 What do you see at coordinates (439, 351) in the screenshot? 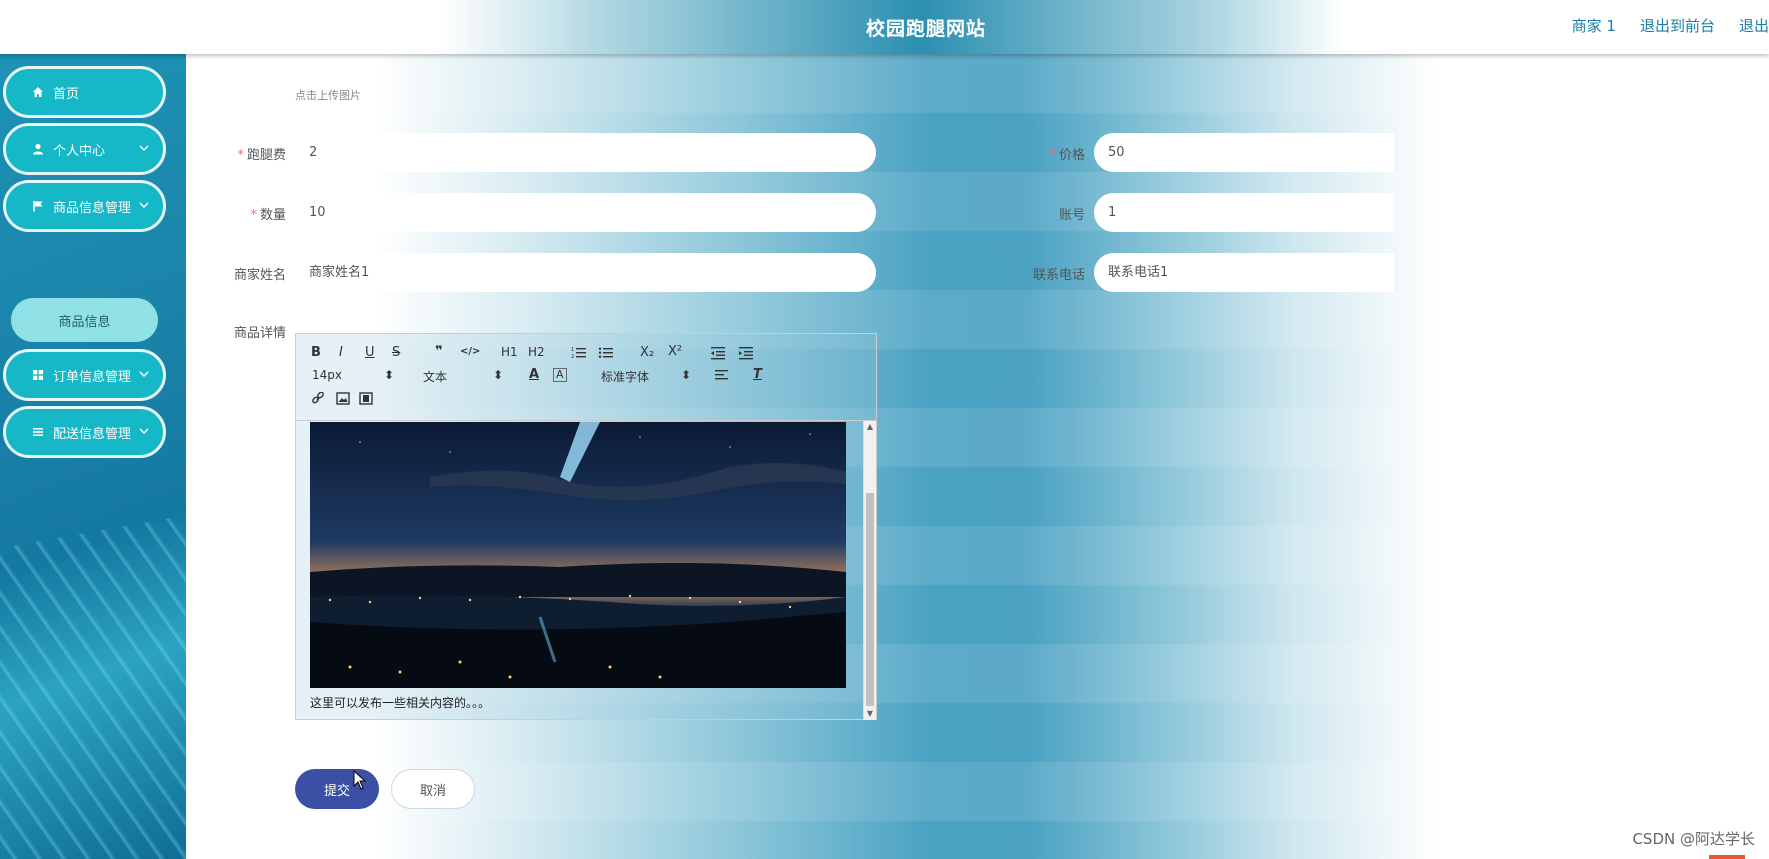
I see `blockquote-button: ❞` at bounding box center [439, 351].